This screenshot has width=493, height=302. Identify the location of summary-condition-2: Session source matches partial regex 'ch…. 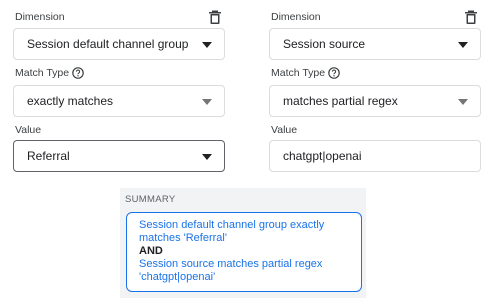
(231, 270).